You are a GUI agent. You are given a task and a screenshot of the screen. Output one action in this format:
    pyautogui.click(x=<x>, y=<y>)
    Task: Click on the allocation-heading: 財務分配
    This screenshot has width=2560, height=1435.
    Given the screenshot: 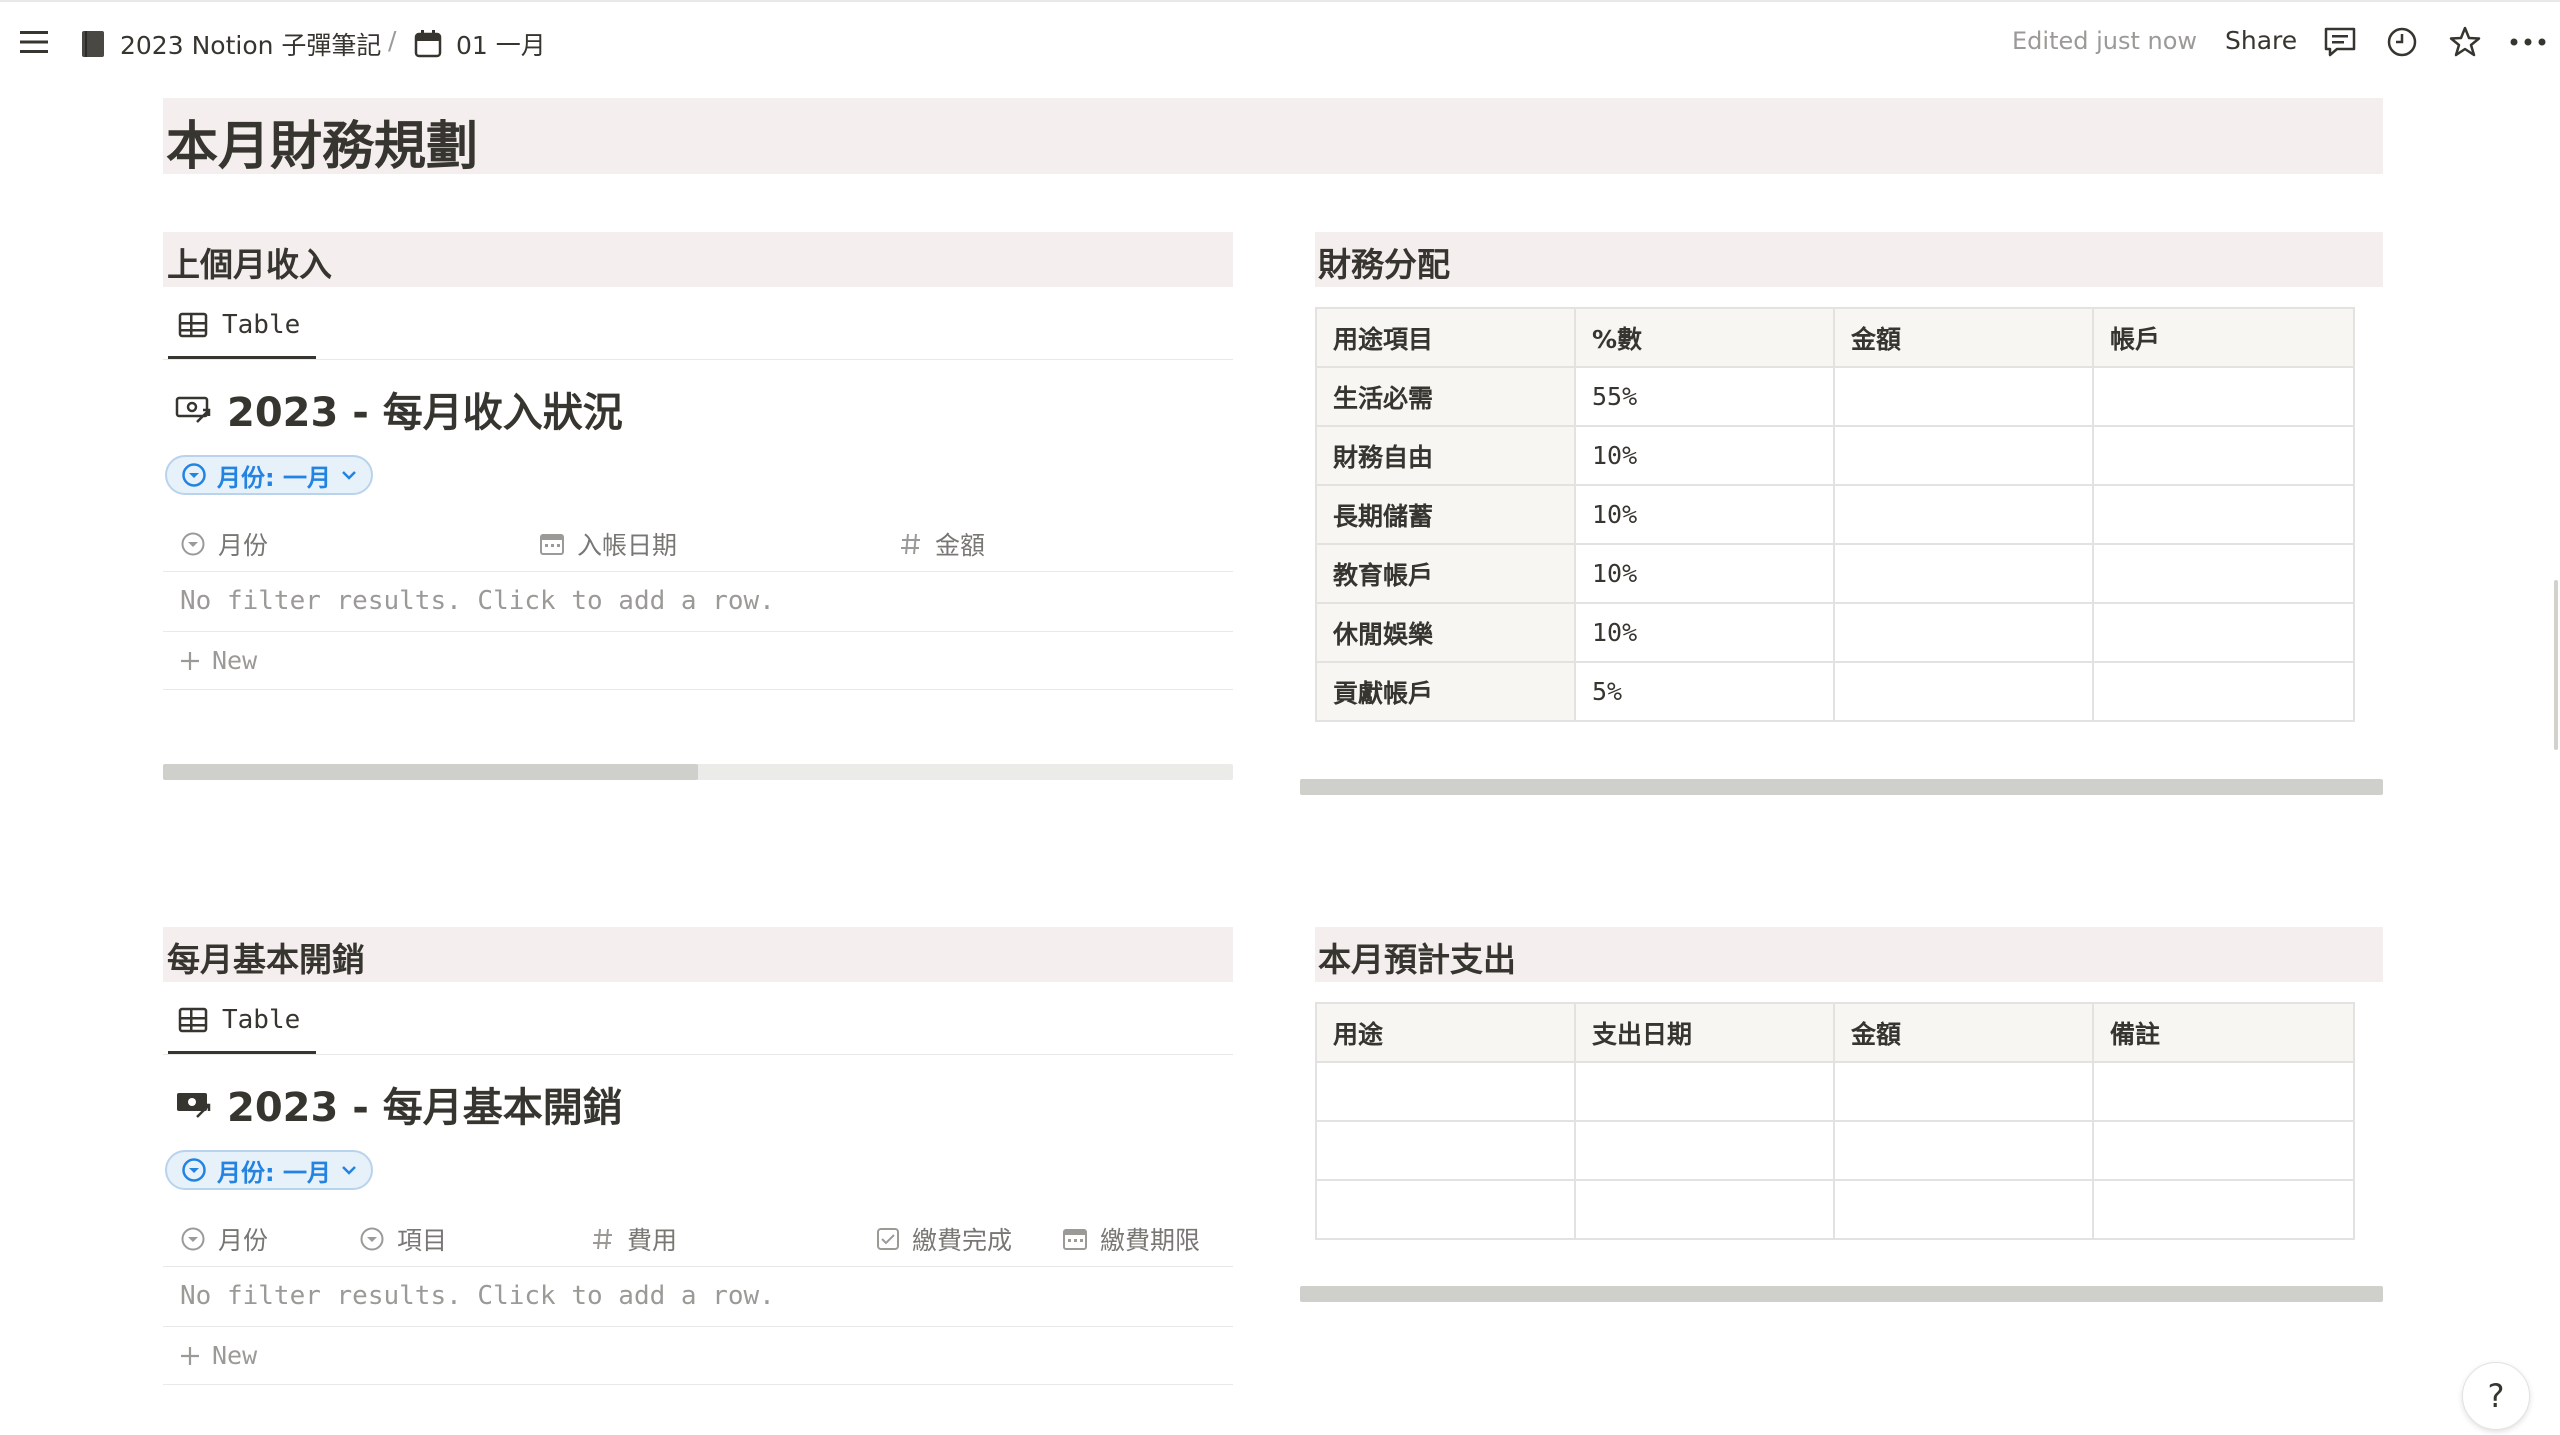 What is the action you would take?
    pyautogui.click(x=1384, y=264)
    